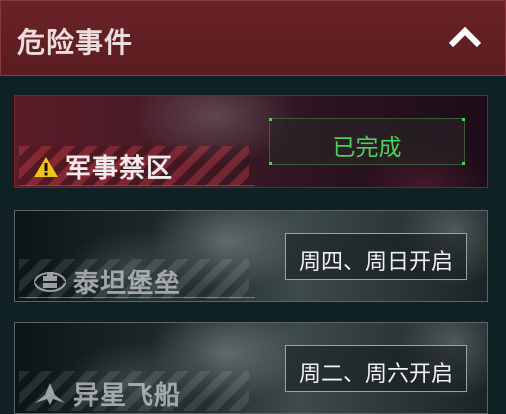 Image resolution: width=506 pixels, height=414 pixels. I want to click on status-schedule: 周四、周日开启, so click(376, 256).